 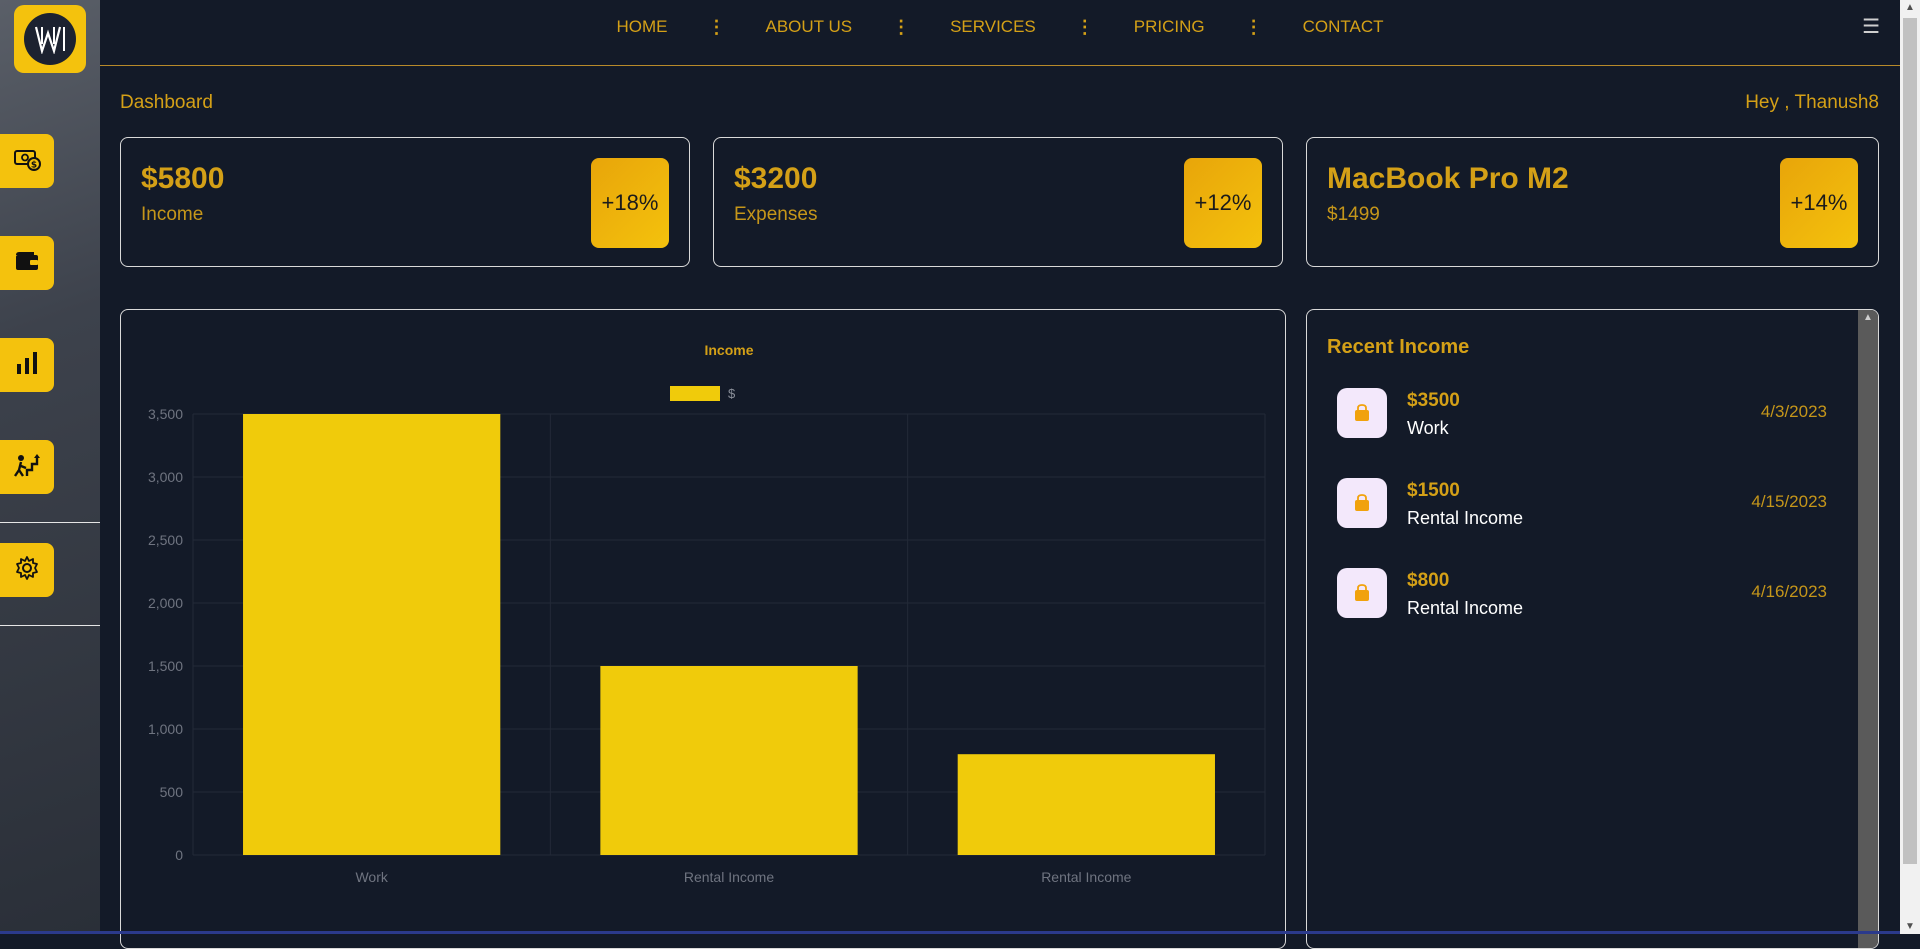 What do you see at coordinates (630, 203) in the screenshot?
I see `percent-badge: +18%` at bounding box center [630, 203].